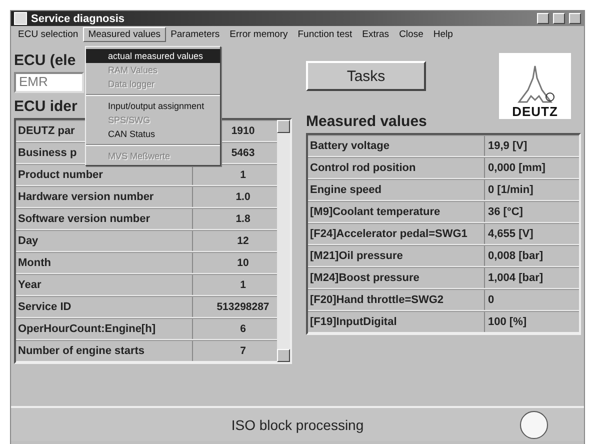 The height and width of the screenshot is (444, 591). What do you see at coordinates (396, 146) in the screenshot?
I see `parameter-name: Battery voltage` at bounding box center [396, 146].